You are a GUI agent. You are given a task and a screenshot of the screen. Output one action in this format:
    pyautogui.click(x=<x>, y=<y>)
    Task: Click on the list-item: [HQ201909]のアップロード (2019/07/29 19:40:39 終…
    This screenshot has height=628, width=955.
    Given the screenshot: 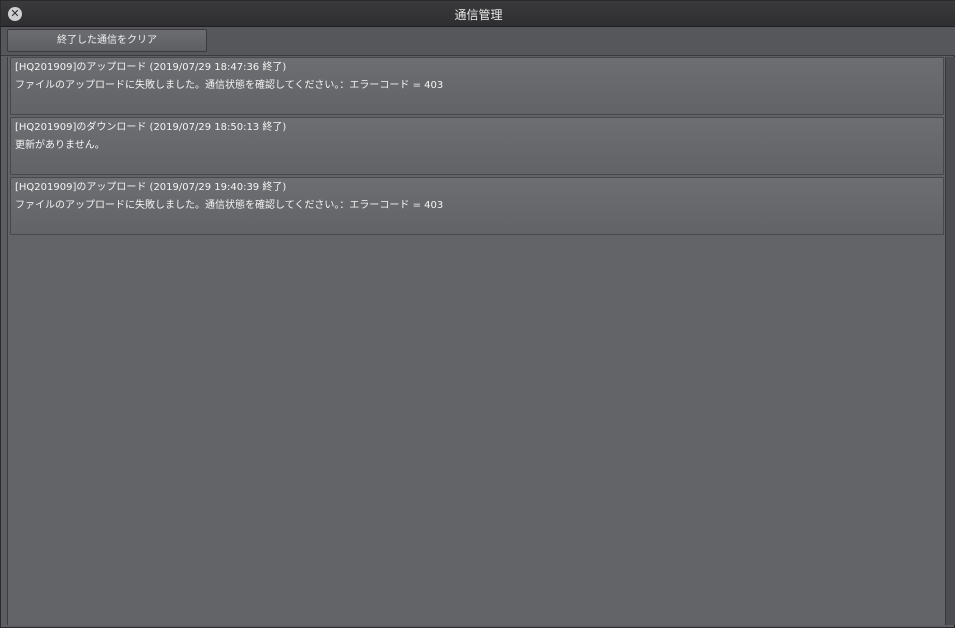 What is the action you would take?
    pyautogui.click(x=477, y=206)
    